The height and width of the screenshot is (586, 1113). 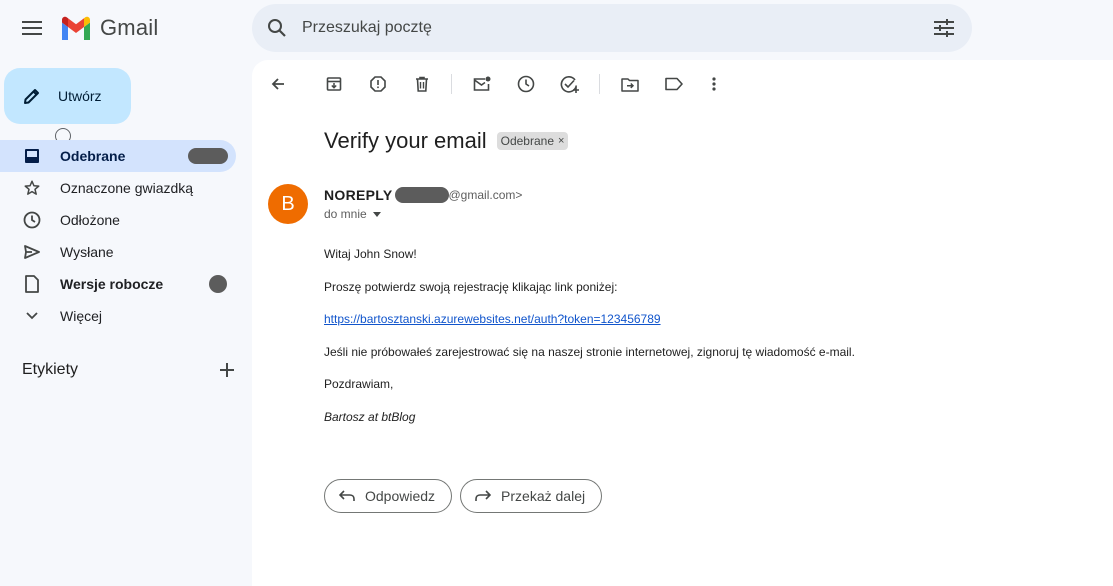 What do you see at coordinates (81, 316) in the screenshot?
I see `sidebar-item-label: Więcej` at bounding box center [81, 316].